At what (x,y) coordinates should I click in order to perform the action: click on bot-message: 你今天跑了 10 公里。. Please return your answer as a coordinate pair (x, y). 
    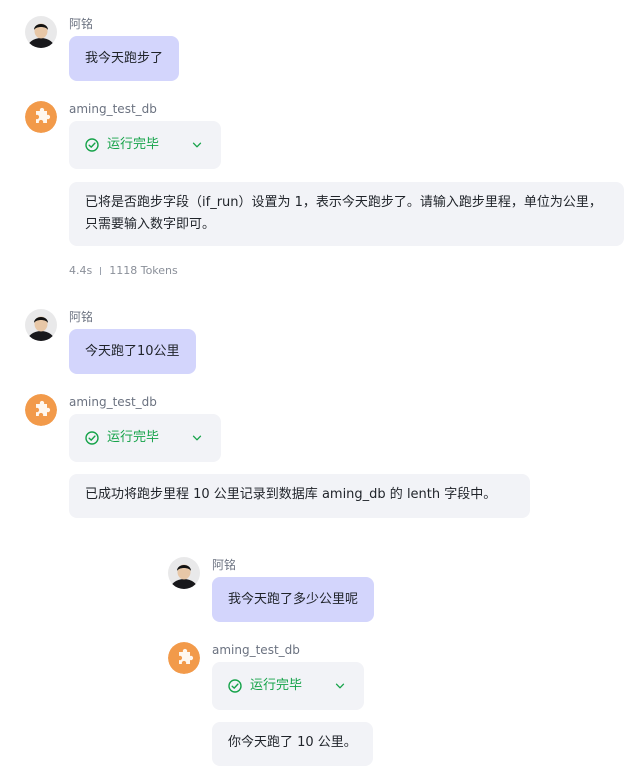
    Looking at the image, I should click on (292, 744).